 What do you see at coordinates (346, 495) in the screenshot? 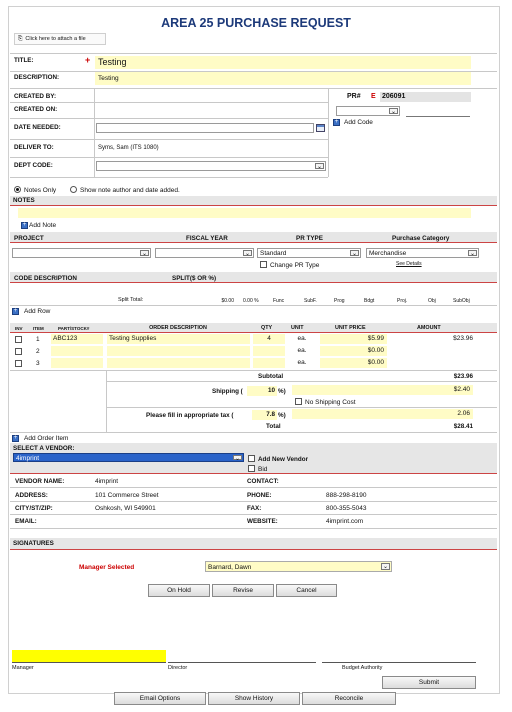
I see `phone-value: 888-298-8190` at bounding box center [346, 495].